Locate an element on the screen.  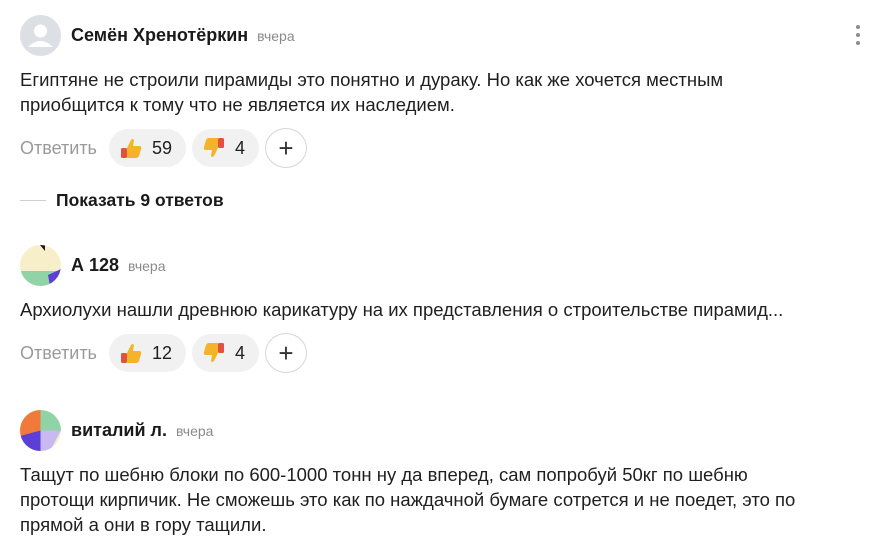
like-button: 12 is located at coordinates (147, 353).